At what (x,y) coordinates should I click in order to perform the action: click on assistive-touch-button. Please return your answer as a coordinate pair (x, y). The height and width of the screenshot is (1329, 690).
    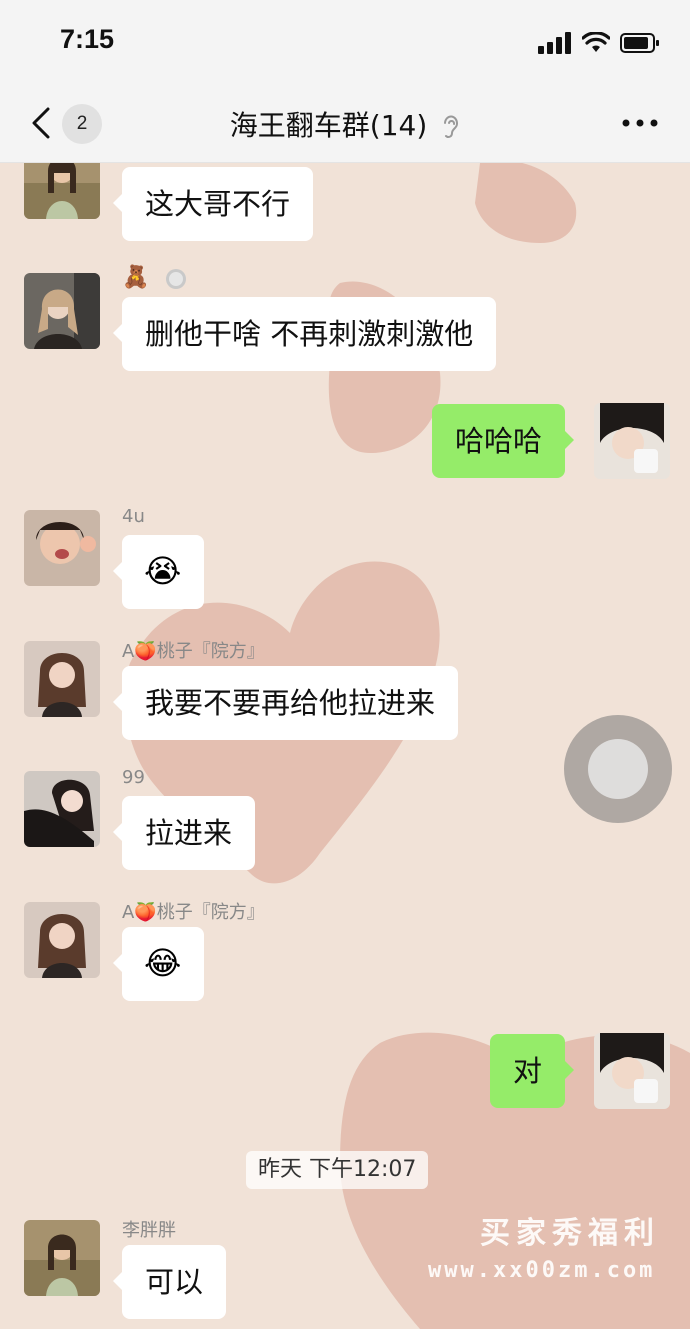
    Looking at the image, I should click on (618, 769).